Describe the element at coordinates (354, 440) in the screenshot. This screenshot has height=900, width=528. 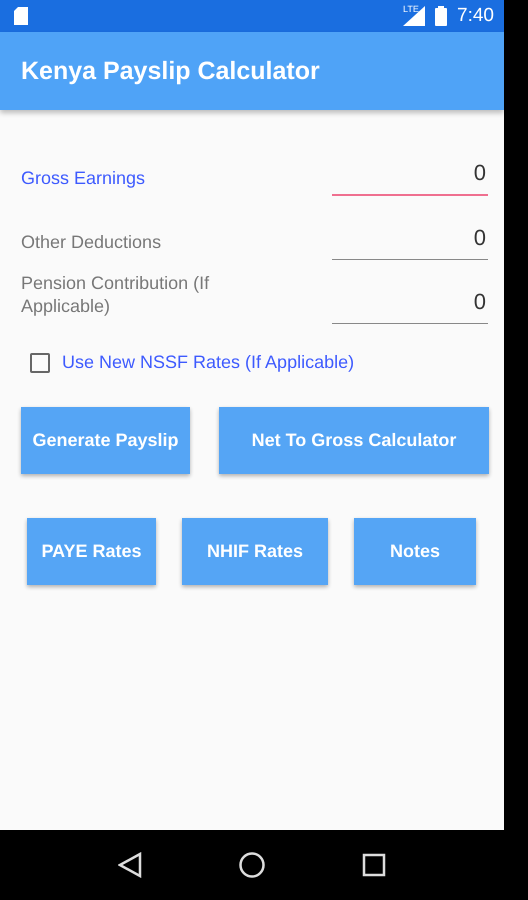
I see `action-button: Net To Gross Calculator` at that location.